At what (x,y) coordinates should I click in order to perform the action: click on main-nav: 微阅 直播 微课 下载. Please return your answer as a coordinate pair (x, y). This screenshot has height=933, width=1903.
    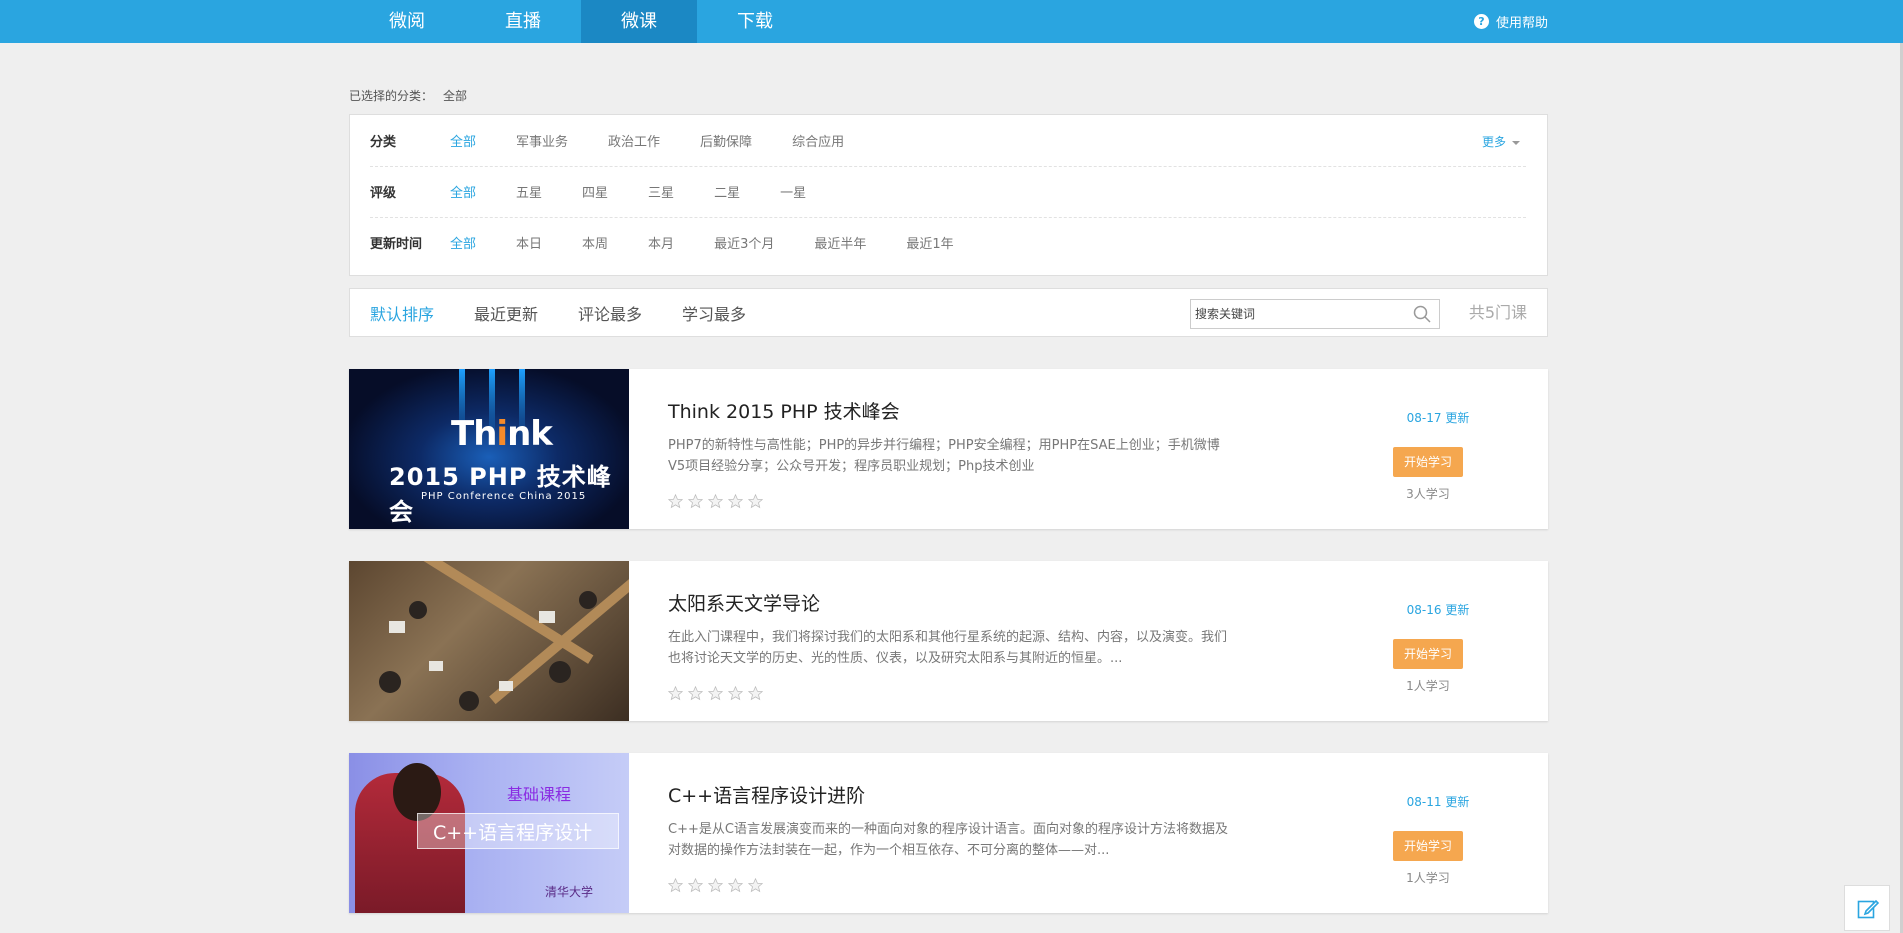
    Looking at the image, I should click on (581, 21).